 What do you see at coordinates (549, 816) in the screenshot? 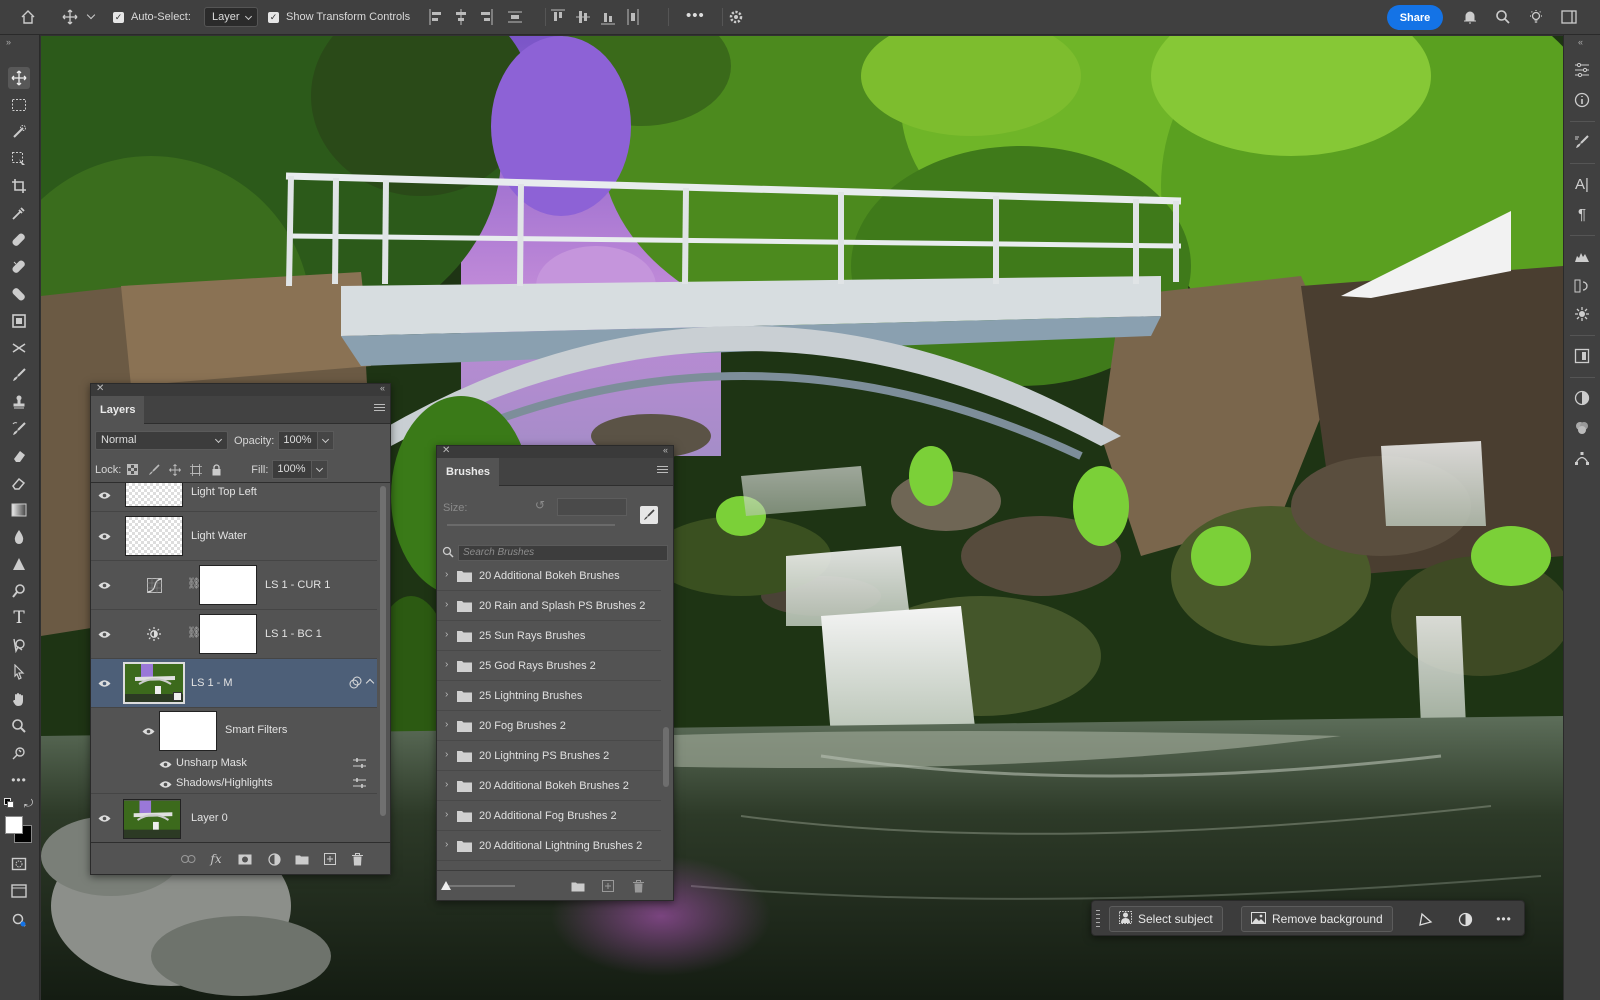
I see `brush-folder-row: › 20 Additional Fog Brushes 2` at bounding box center [549, 816].